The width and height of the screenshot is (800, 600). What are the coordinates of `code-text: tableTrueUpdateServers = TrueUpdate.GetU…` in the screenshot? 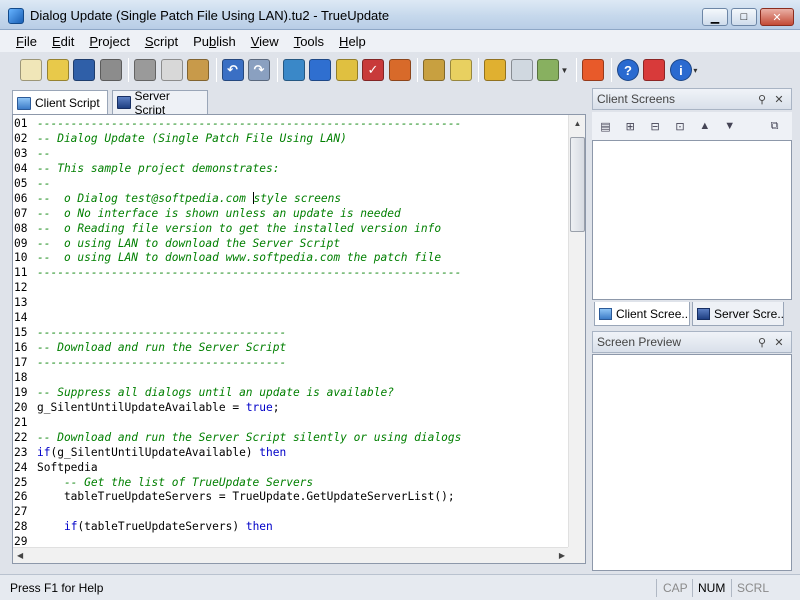 It's located at (246, 497).